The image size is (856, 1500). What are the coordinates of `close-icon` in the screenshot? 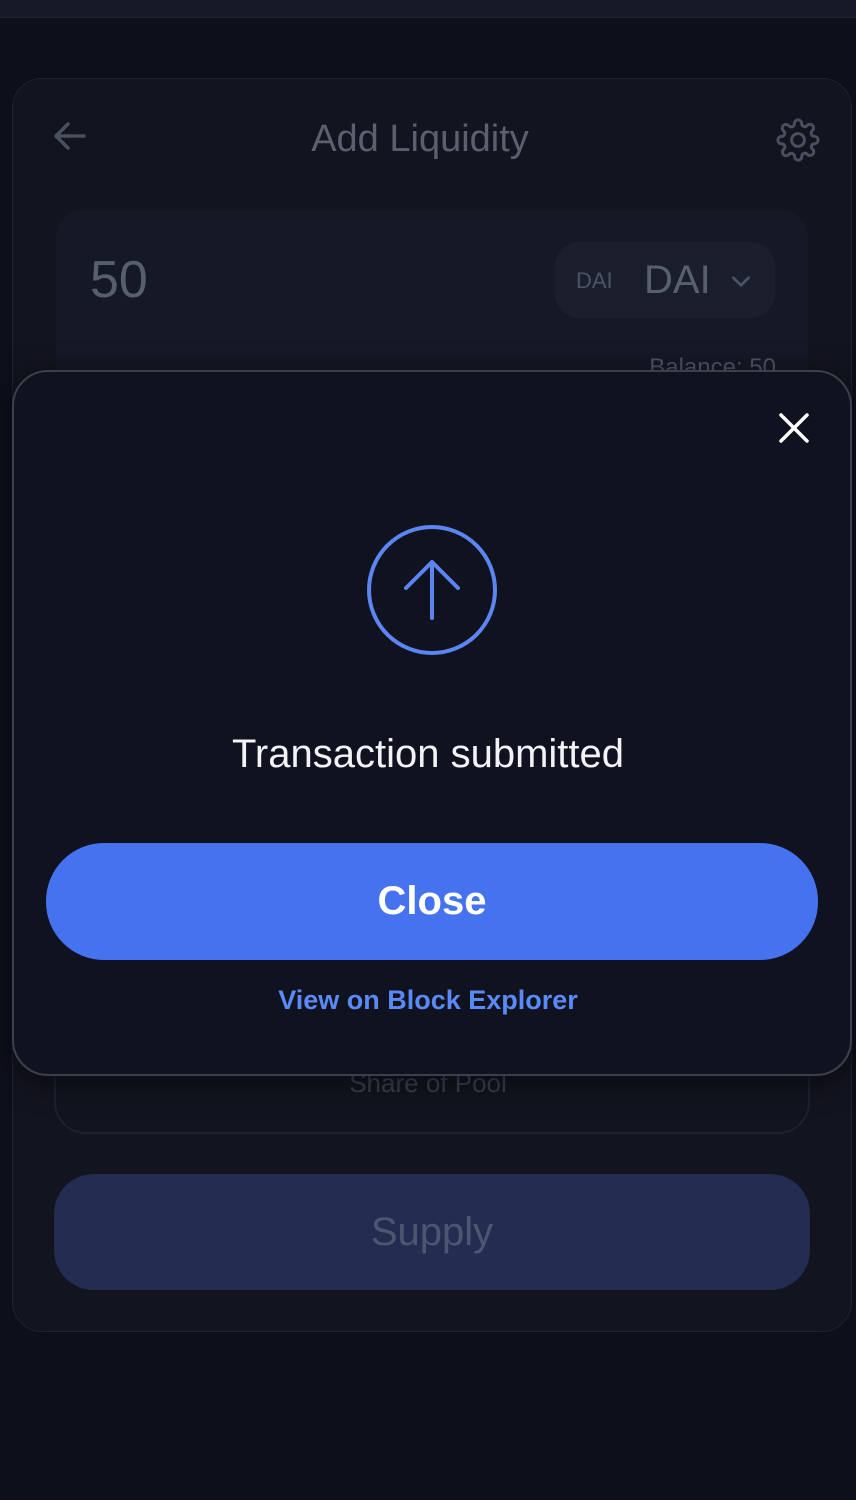 It's located at (794, 428).